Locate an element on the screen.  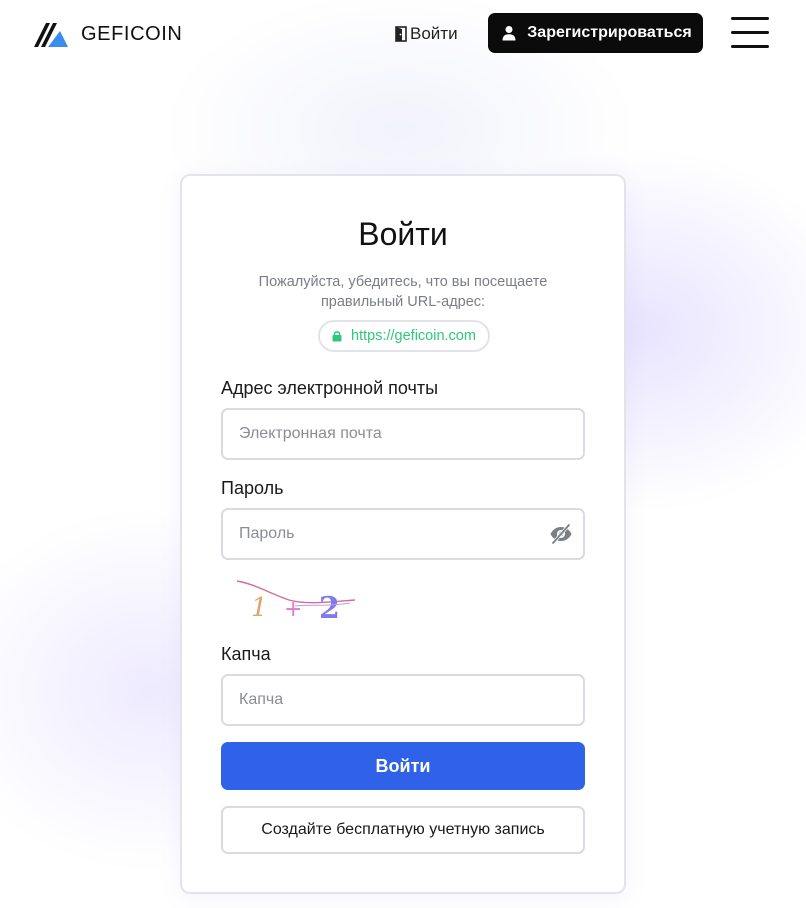
geficoin-logo-icon is located at coordinates (51, 35).